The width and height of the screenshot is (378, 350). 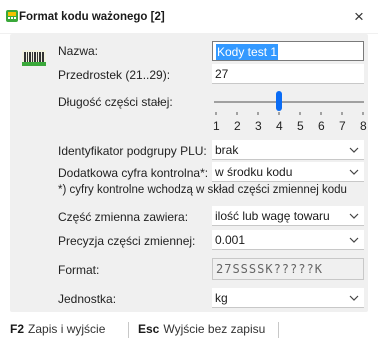 I want to click on cancel-shortcut-key: Esc, so click(x=149, y=329).